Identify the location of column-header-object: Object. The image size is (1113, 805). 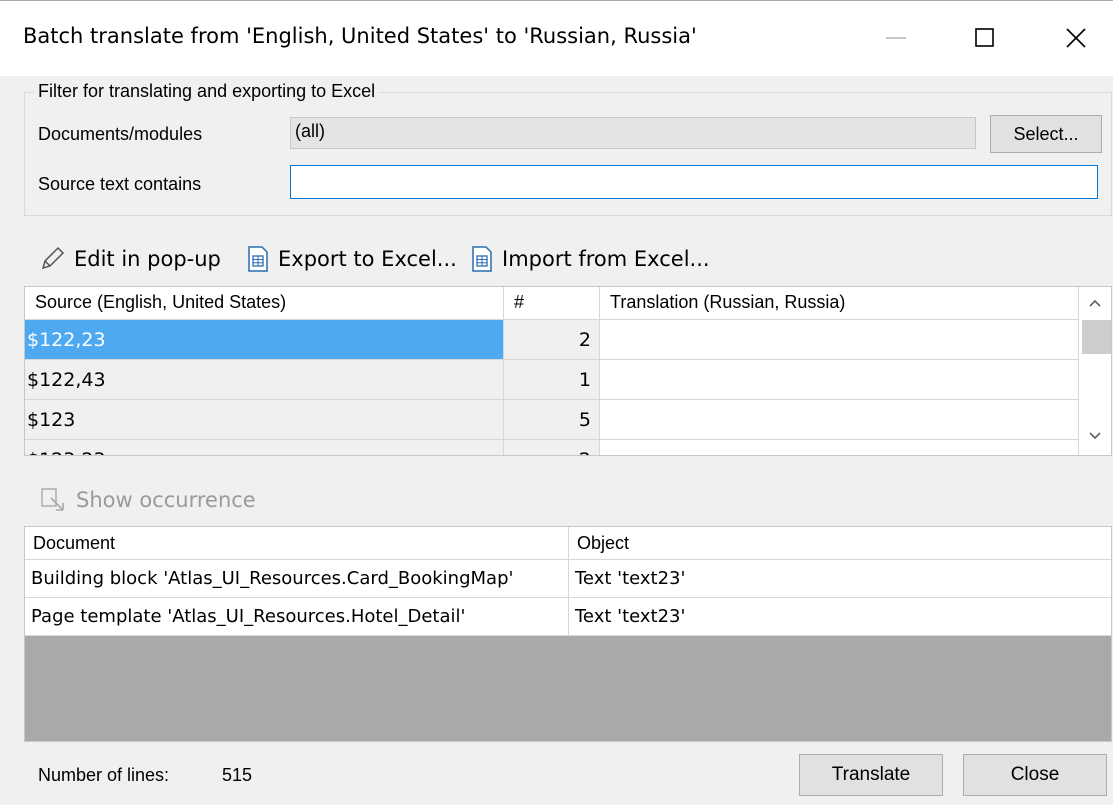
(840, 543).